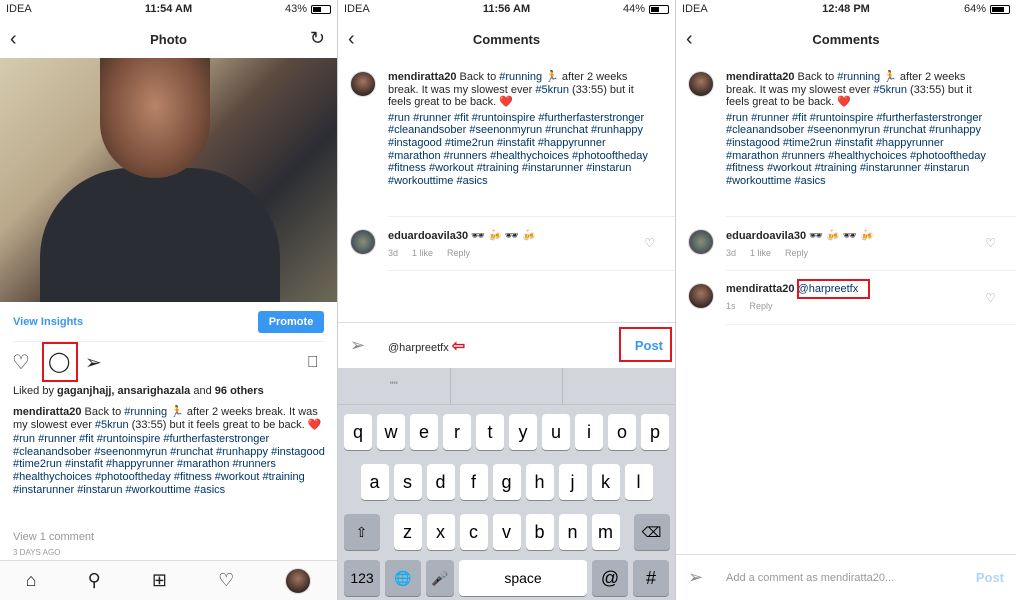  I want to click on profile-avatar, so click(298, 580).